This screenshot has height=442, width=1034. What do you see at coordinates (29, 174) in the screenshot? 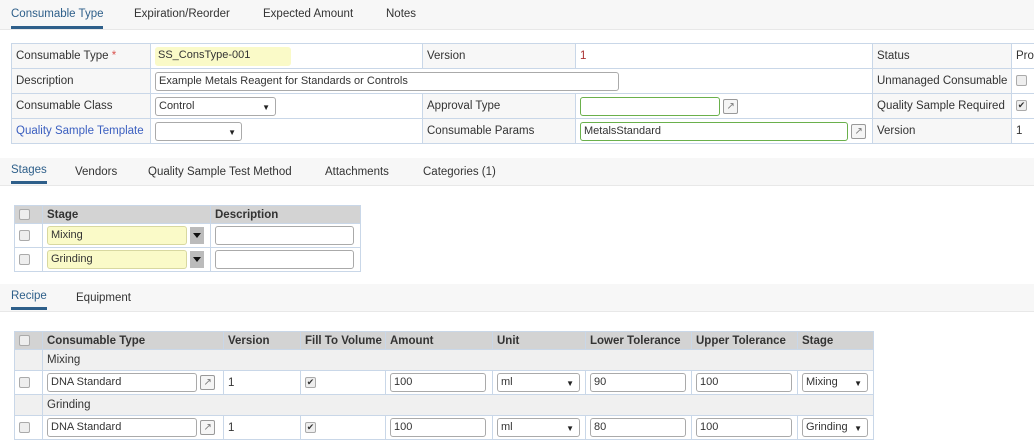
I see `tab-stages: Stages` at bounding box center [29, 174].